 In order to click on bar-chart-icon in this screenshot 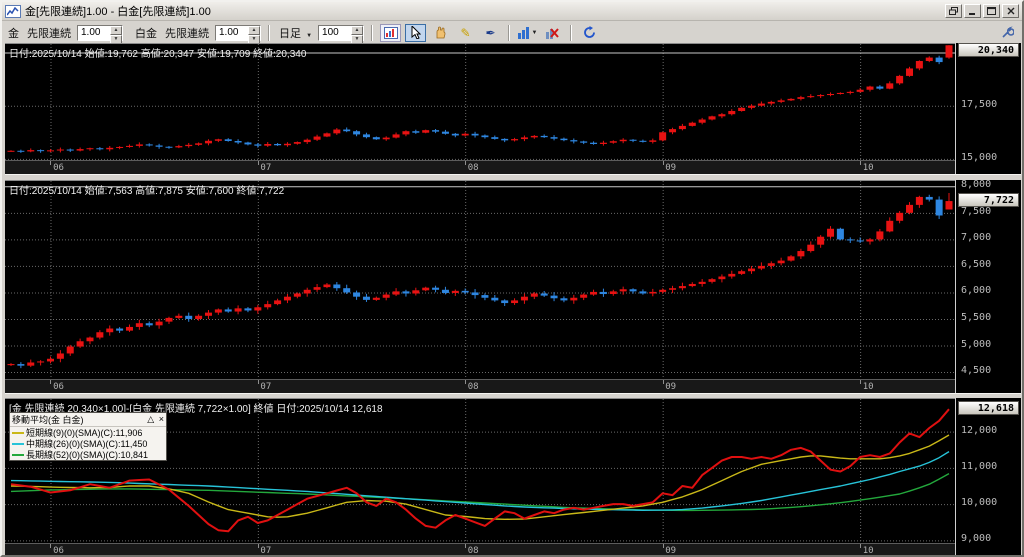, I will do `click(523, 32)`.